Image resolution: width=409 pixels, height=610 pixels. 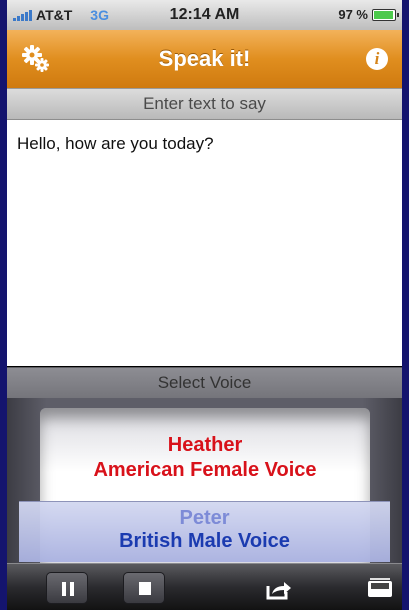 What do you see at coordinates (204, 15) in the screenshot?
I see `status-bar: AT&T 3G 12:14 AM 97 %` at bounding box center [204, 15].